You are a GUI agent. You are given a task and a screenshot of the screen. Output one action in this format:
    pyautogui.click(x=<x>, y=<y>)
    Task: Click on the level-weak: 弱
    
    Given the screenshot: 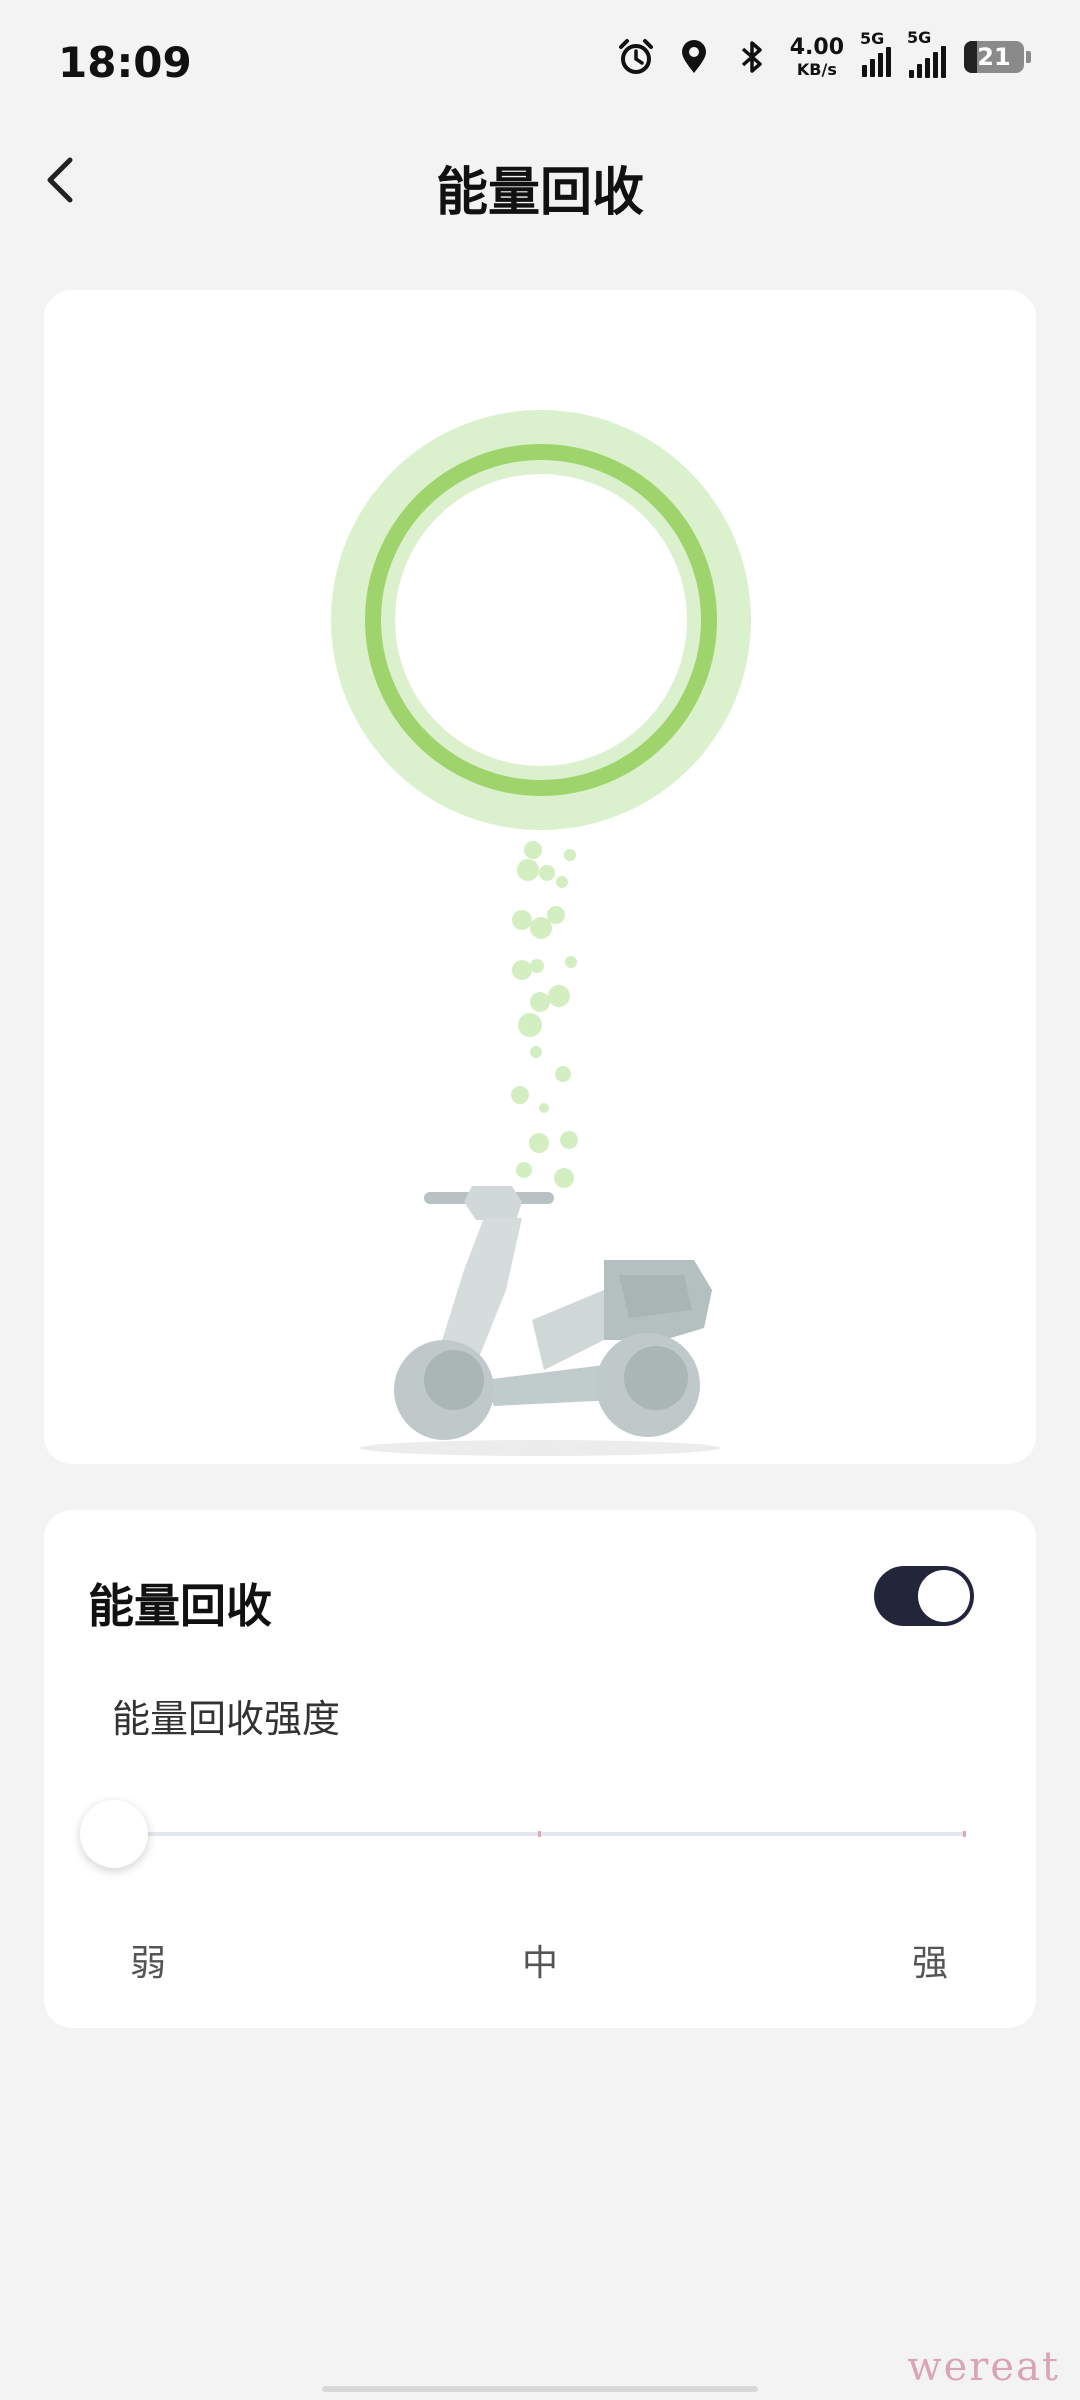 What is the action you would take?
    pyautogui.click(x=148, y=1960)
    